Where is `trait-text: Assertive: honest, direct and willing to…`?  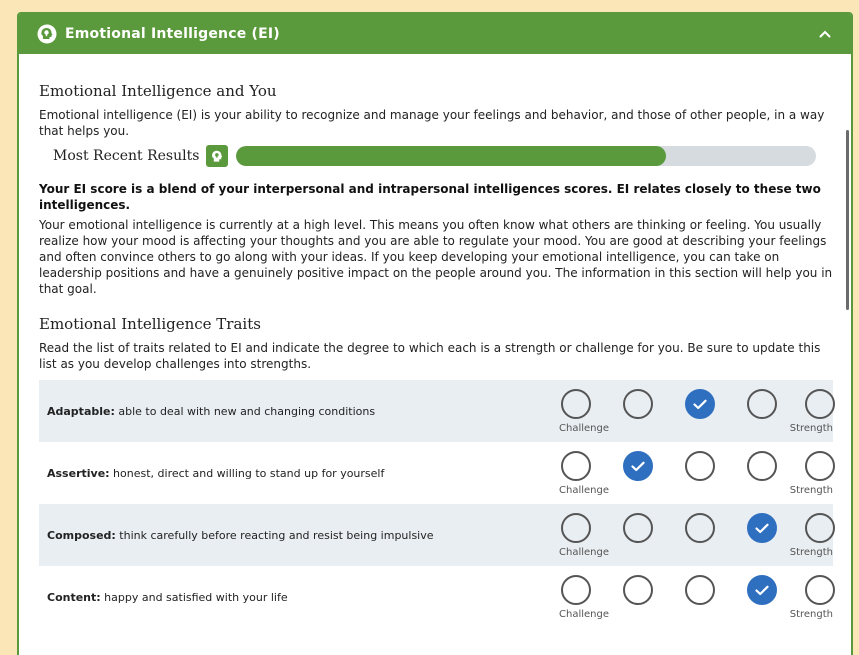 trait-text: Assertive: honest, direct and willing to… is located at coordinates (303, 473).